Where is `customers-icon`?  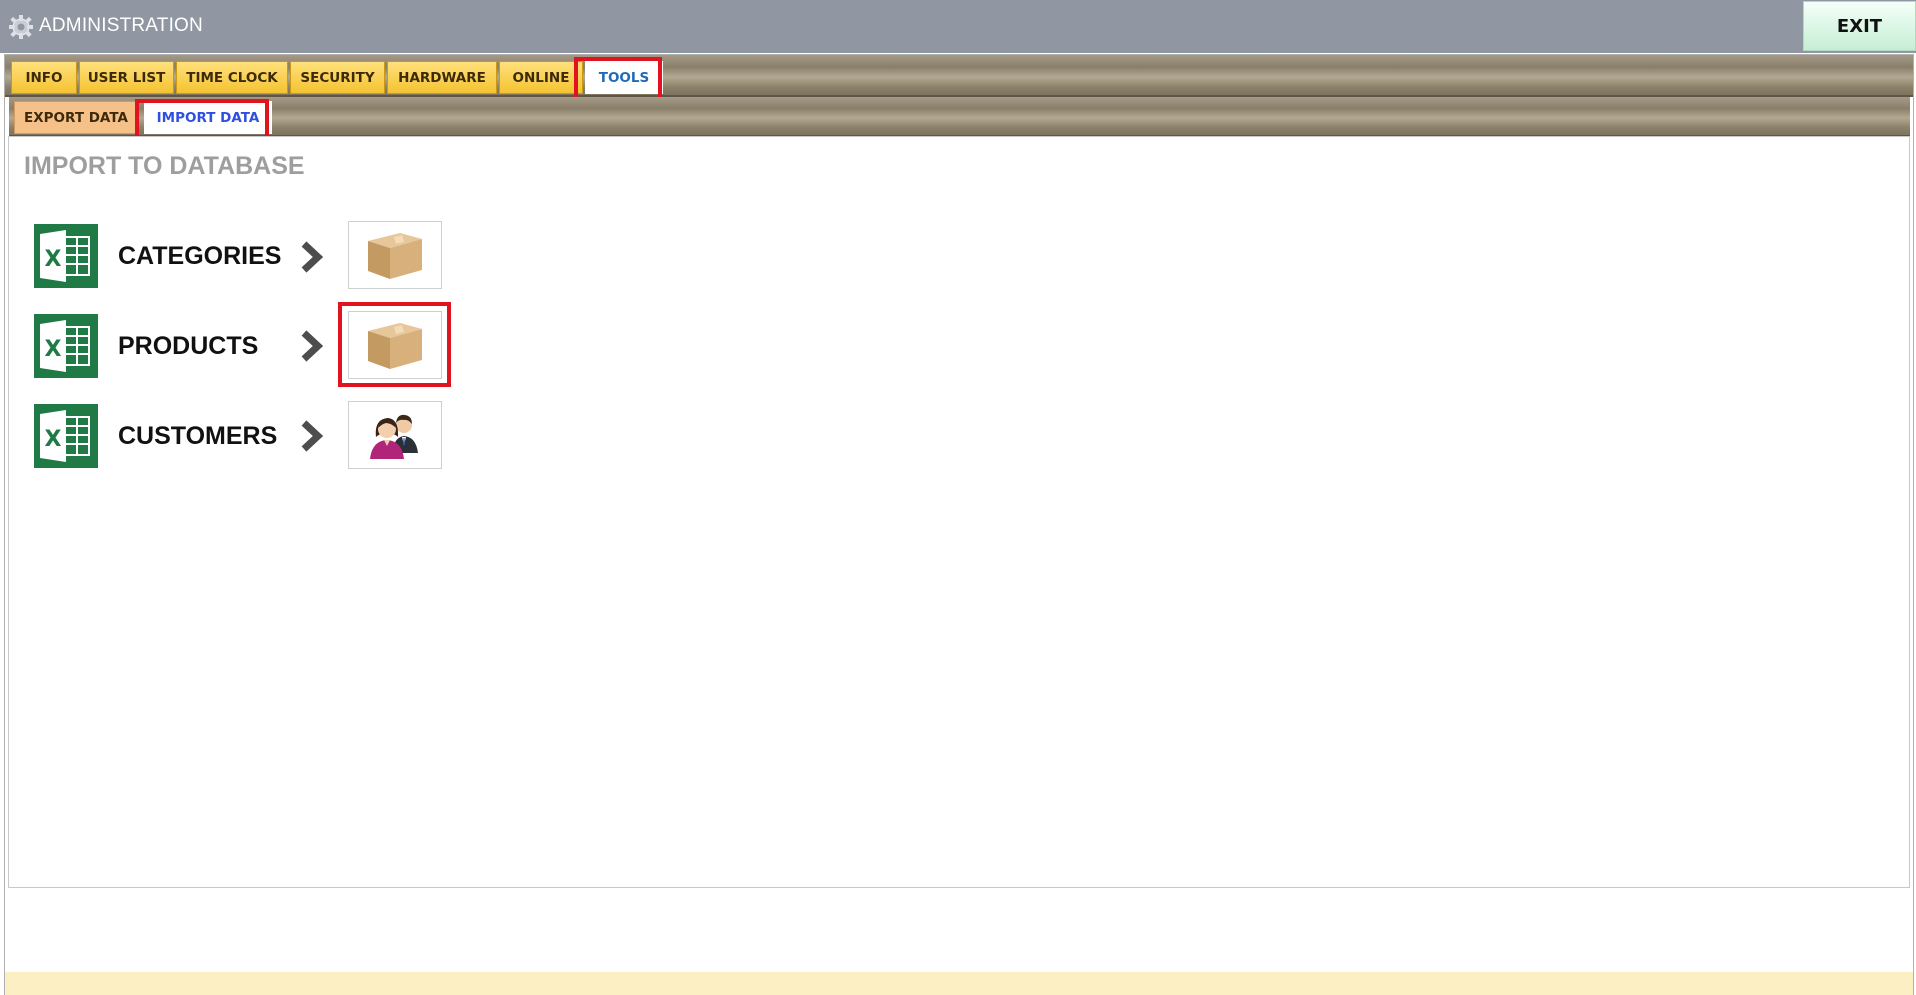 customers-icon is located at coordinates (394, 436).